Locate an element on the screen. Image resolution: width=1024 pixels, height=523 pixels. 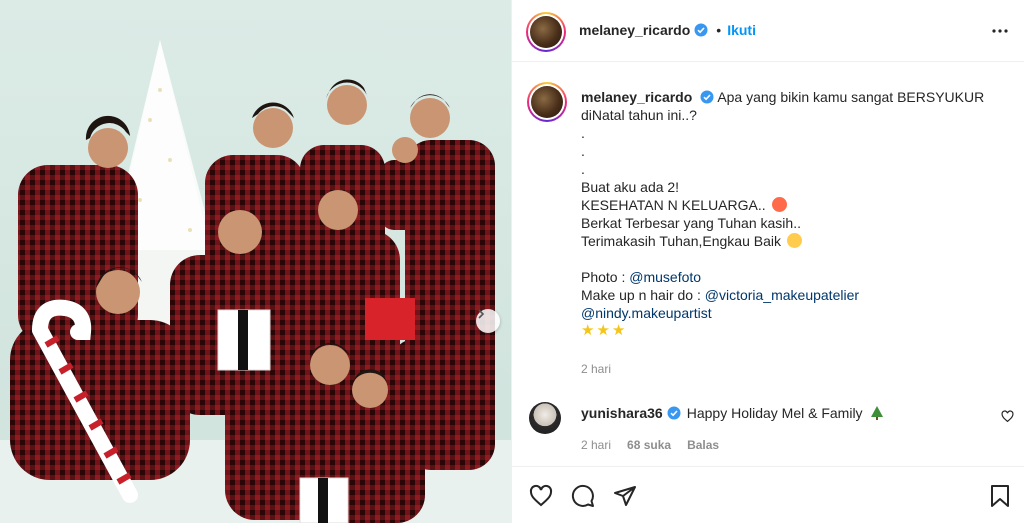
makeup-artist-link: @nindy.makeupartist is located at coordinates (791, 313).